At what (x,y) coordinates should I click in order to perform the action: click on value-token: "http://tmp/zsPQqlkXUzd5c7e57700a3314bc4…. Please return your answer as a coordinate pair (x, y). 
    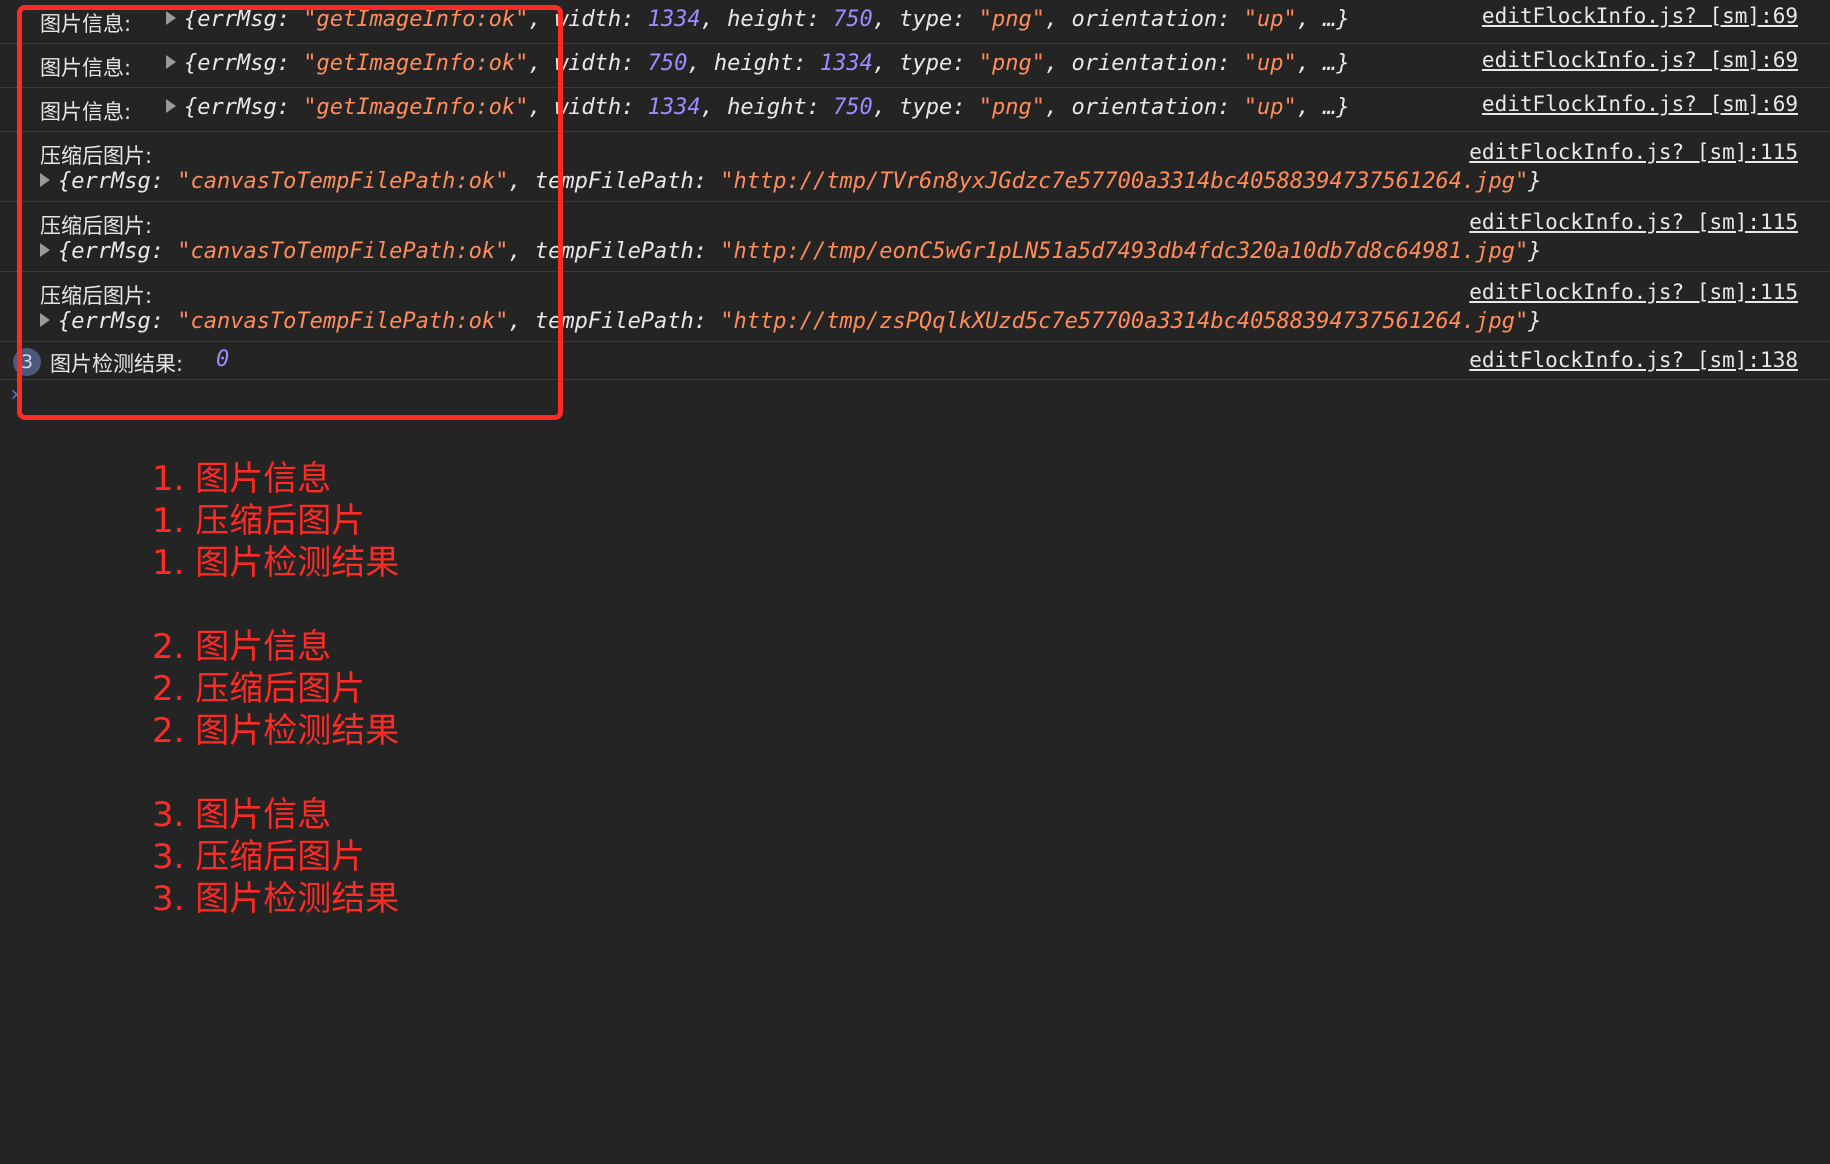
    Looking at the image, I should click on (1124, 321).